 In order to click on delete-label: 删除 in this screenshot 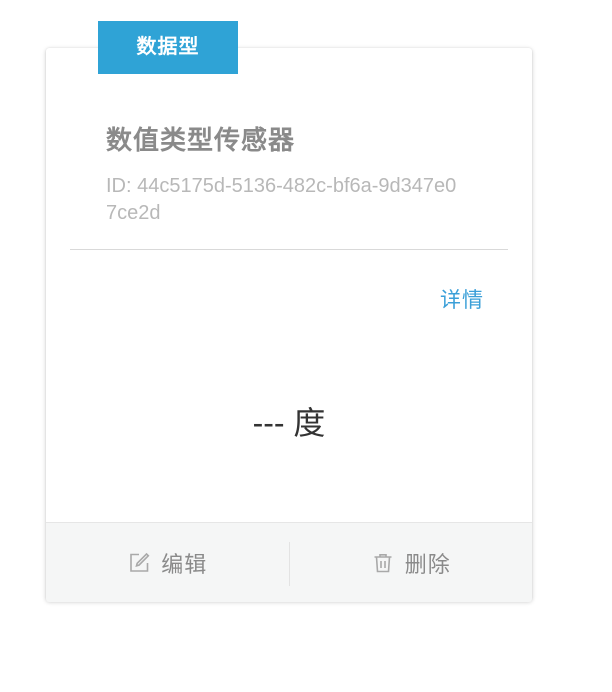, I will do `click(427, 564)`.